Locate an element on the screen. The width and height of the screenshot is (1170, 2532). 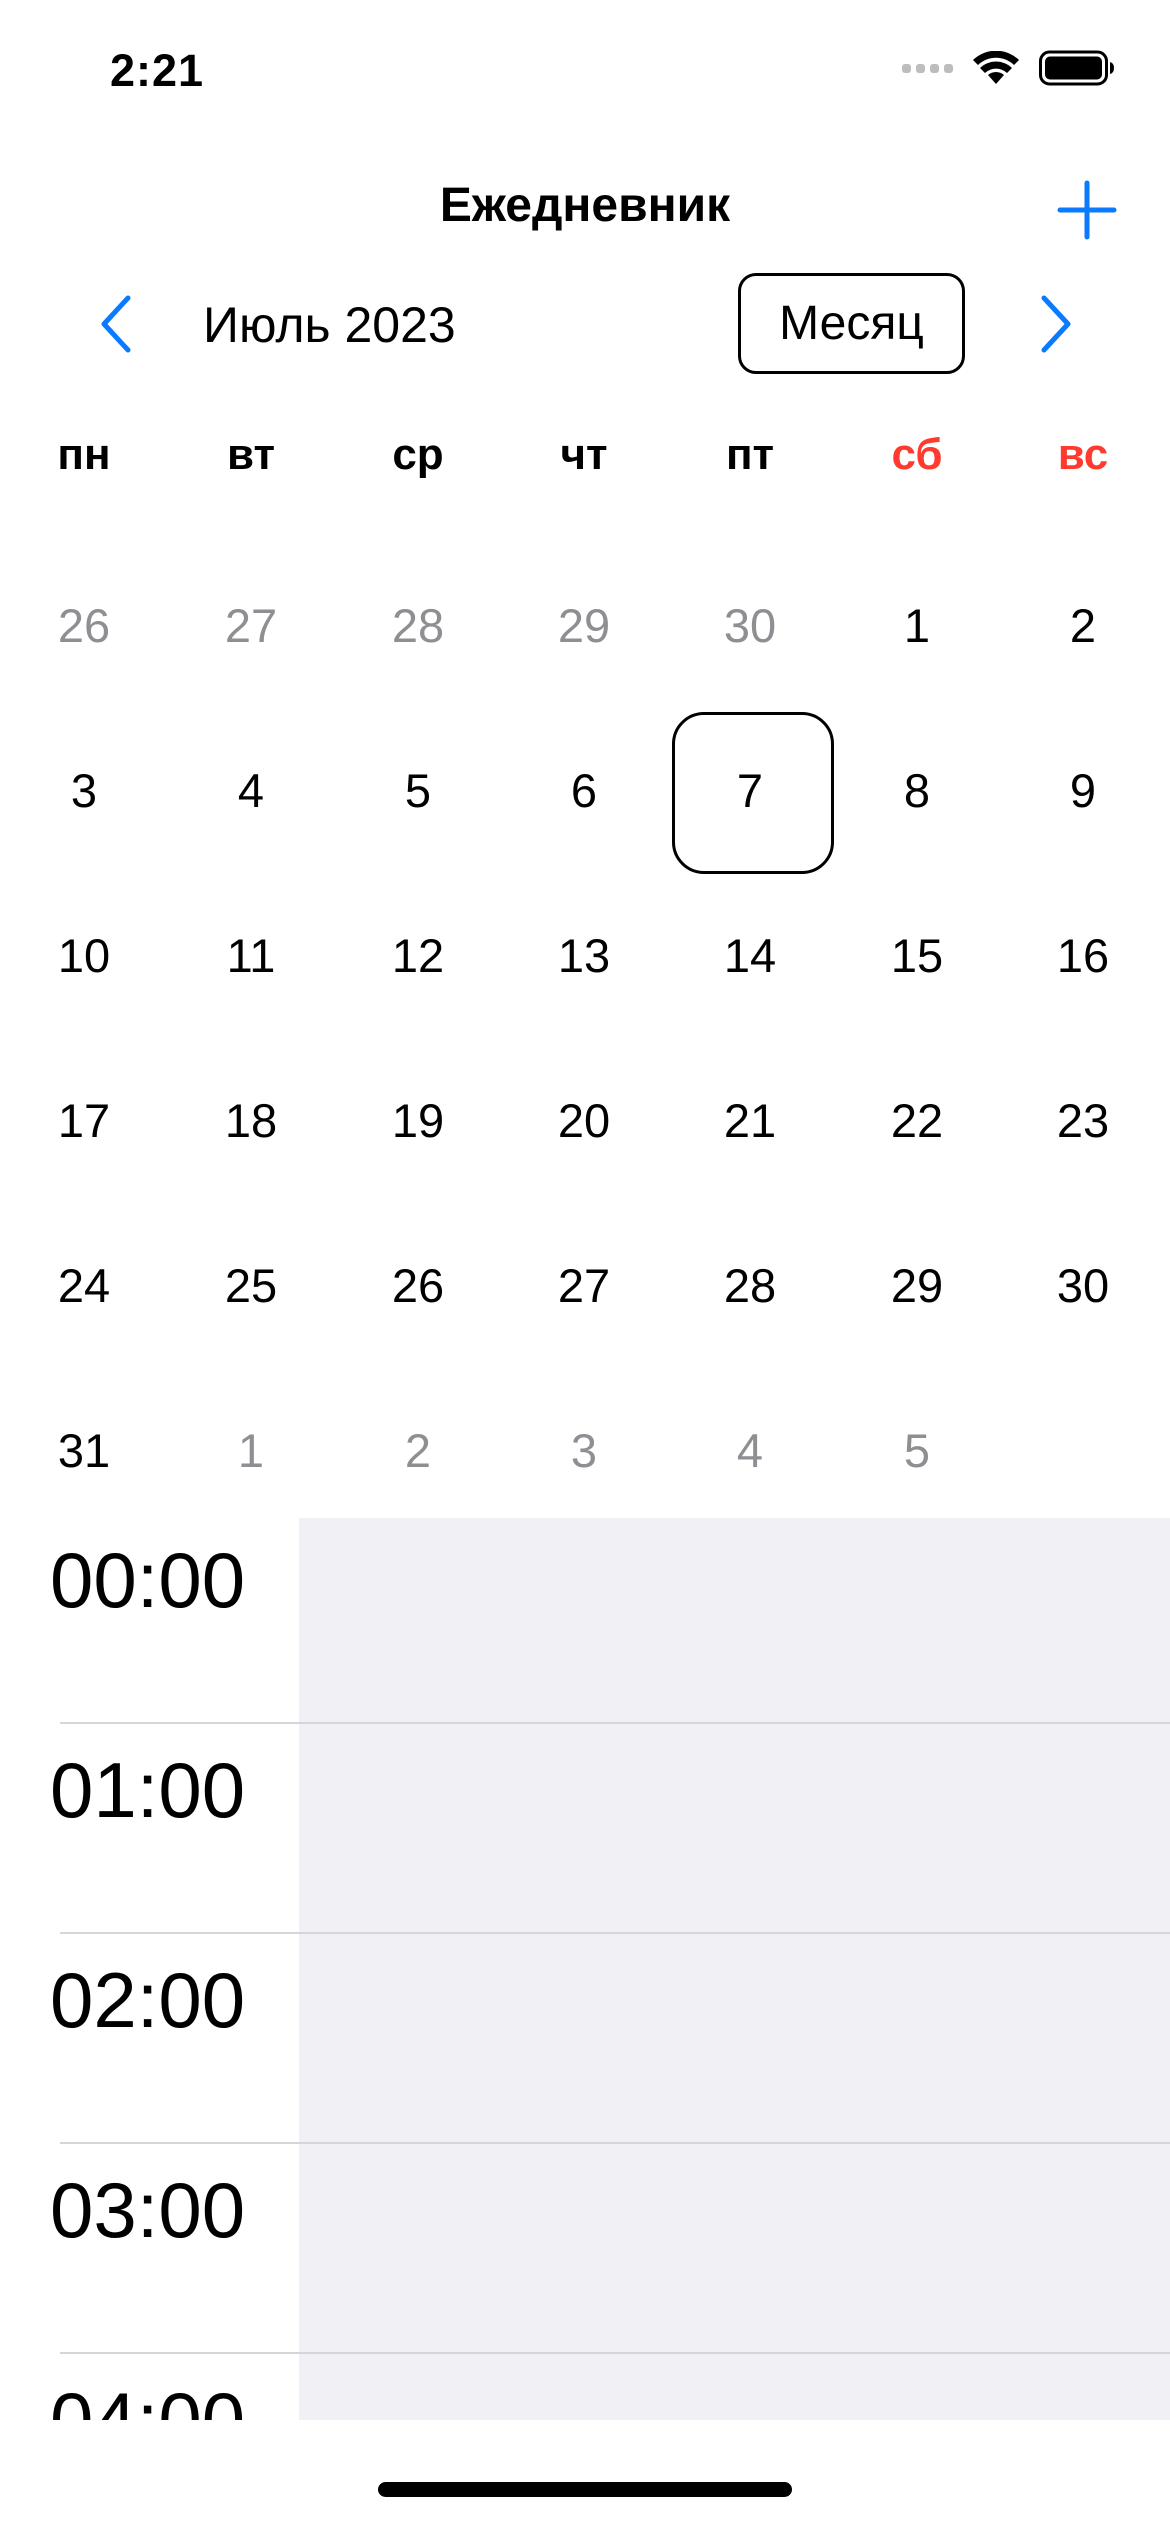
calendar-day-number: 23 is located at coordinates (1083, 1120).